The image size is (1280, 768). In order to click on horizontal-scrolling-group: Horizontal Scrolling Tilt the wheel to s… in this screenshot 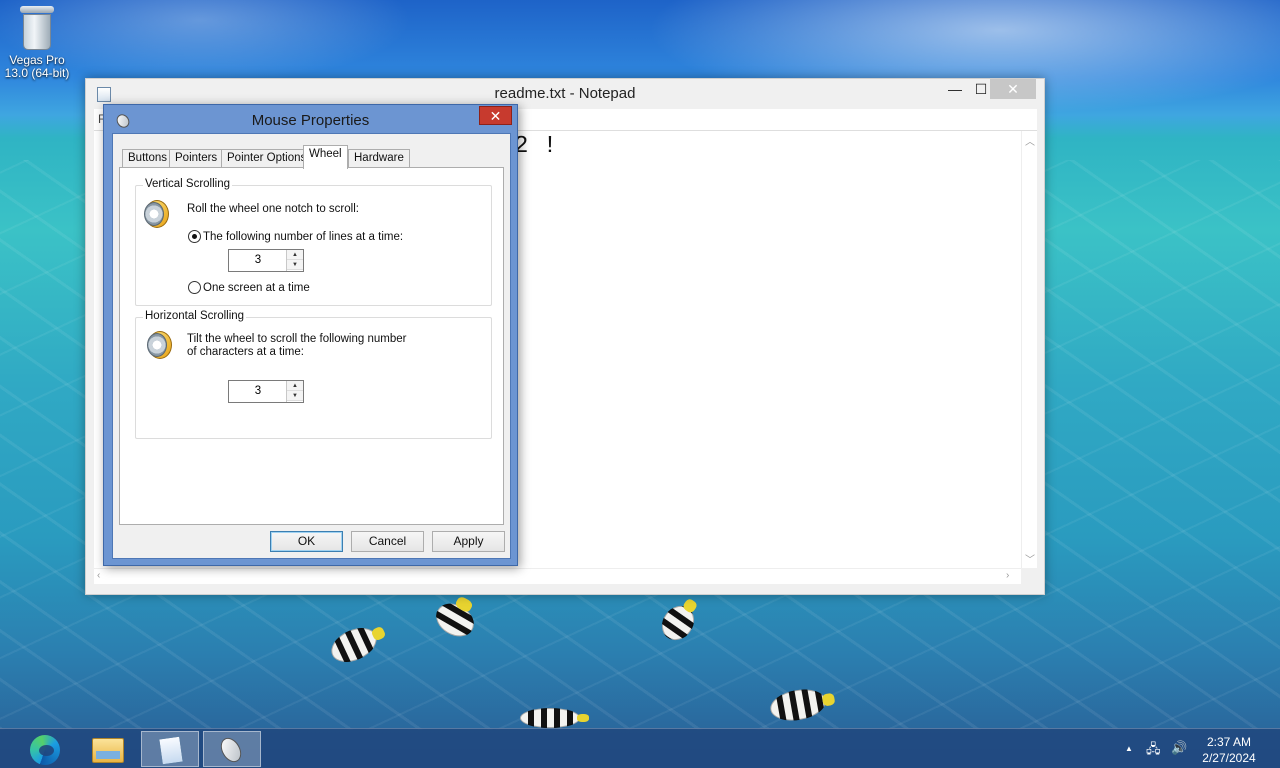, I will do `click(313, 374)`.